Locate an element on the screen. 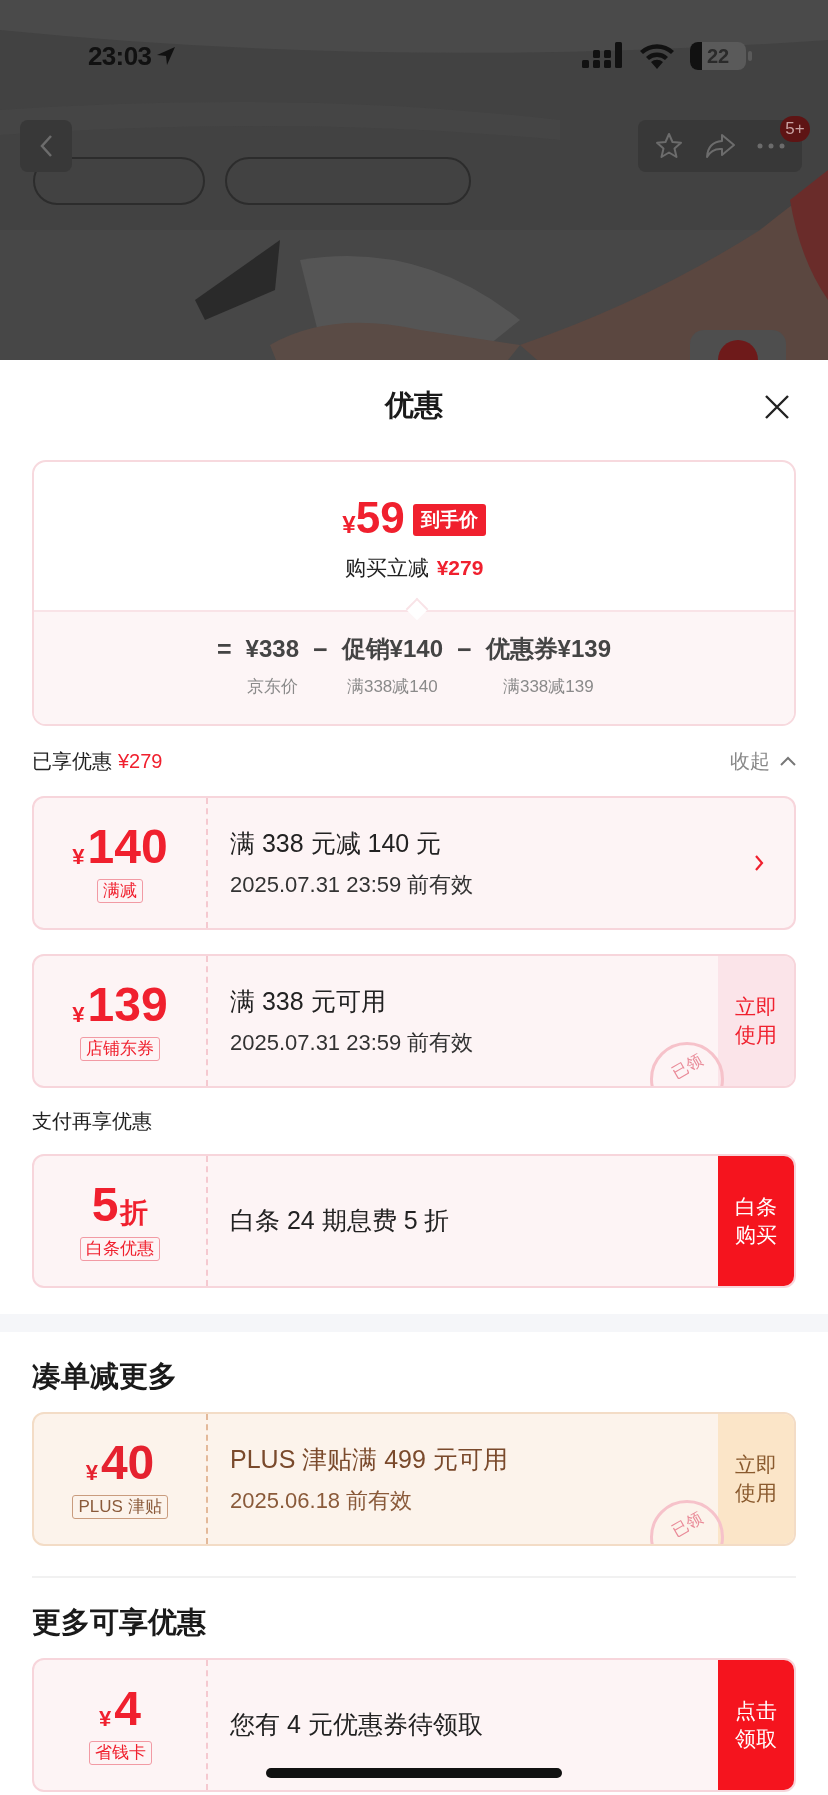 This screenshot has width=828, height=1795. saving-amount: ¥279 is located at coordinates (460, 568).